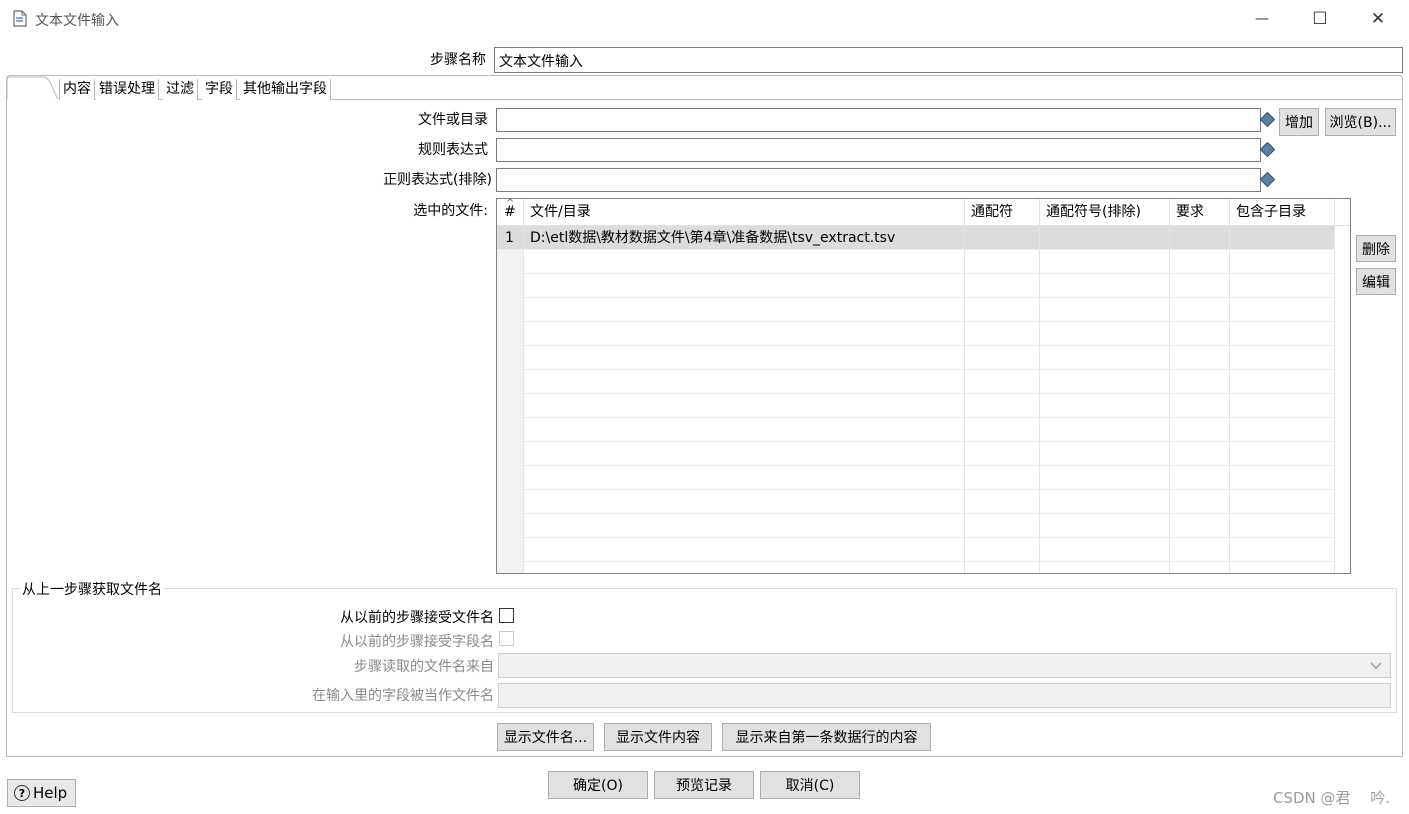 Image resolution: width=1409 pixels, height=814 pixels. What do you see at coordinates (1282, 212) in the screenshot?
I see `column-header-include-subfolders: 包含子目录` at bounding box center [1282, 212].